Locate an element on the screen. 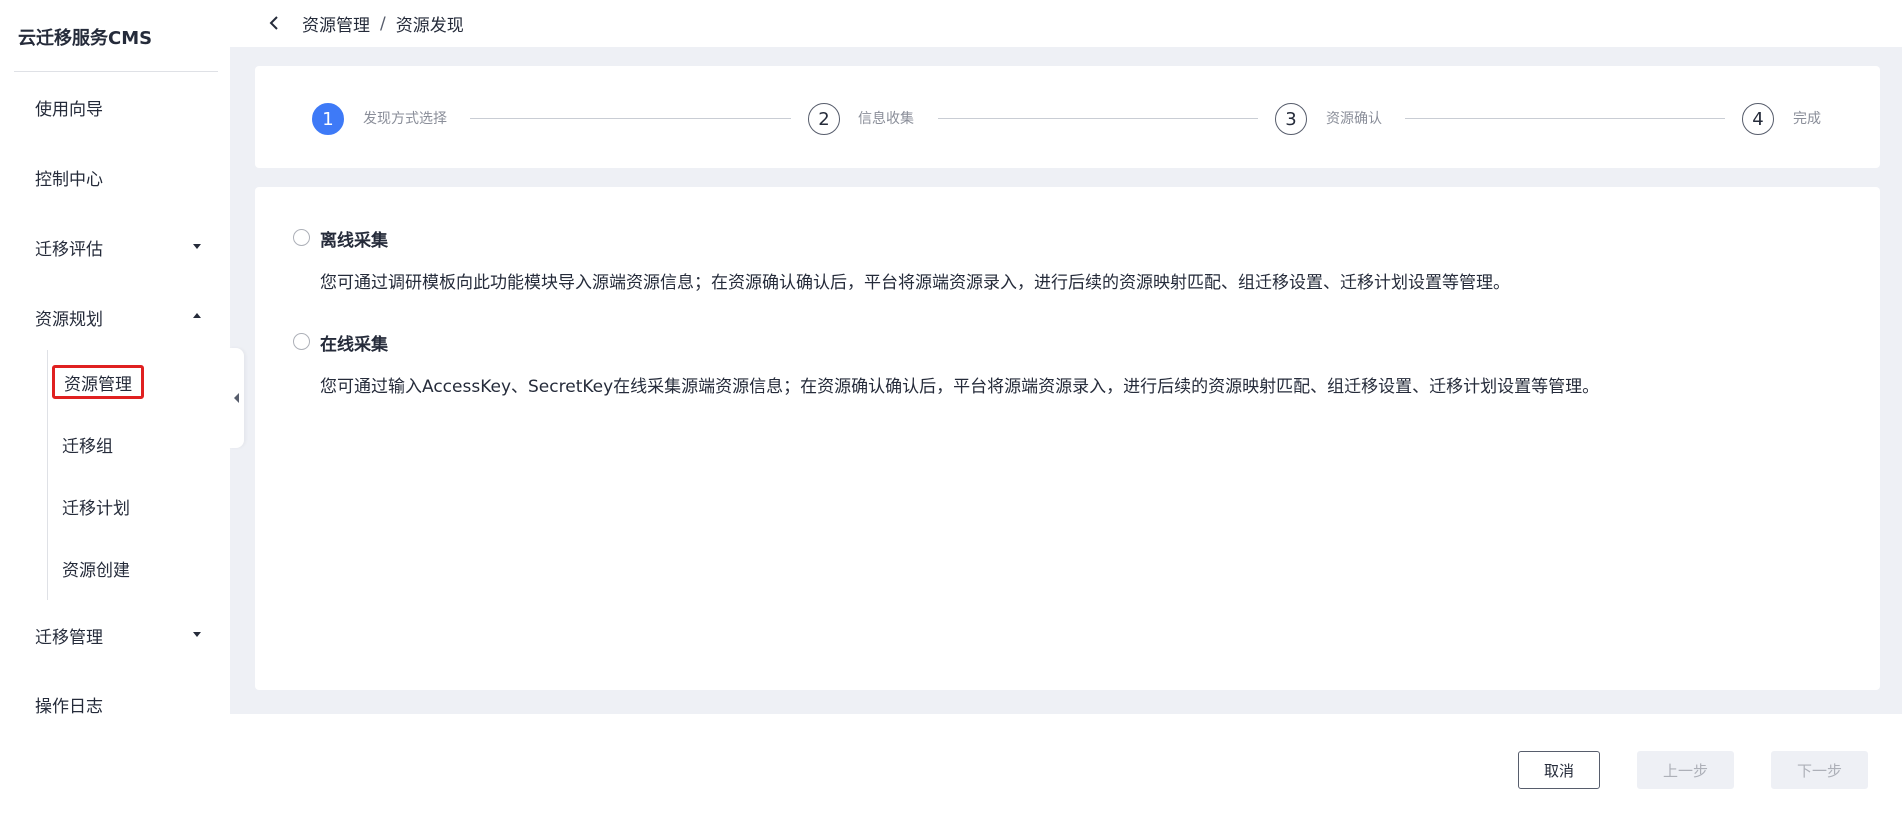 The image size is (1902, 822). breadcrumb: 资源管理 / 资源发现 is located at coordinates (383, 24).